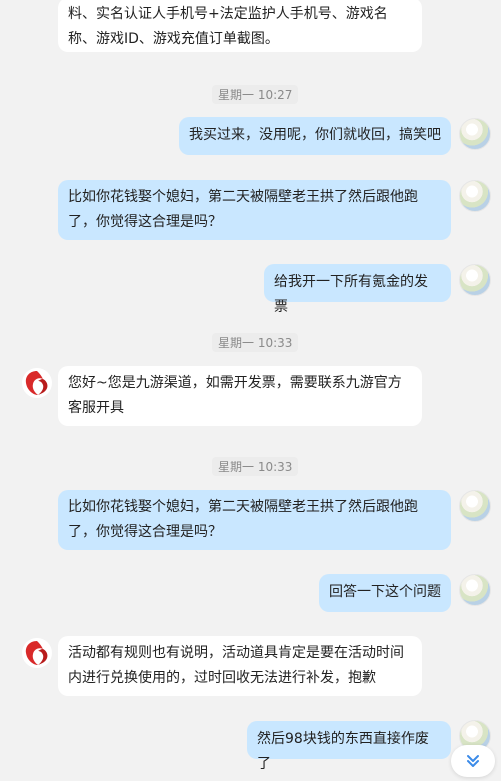 The height and width of the screenshot is (781, 501). I want to click on message-text: 给我开一下所有氪金的发票, so click(351, 294).